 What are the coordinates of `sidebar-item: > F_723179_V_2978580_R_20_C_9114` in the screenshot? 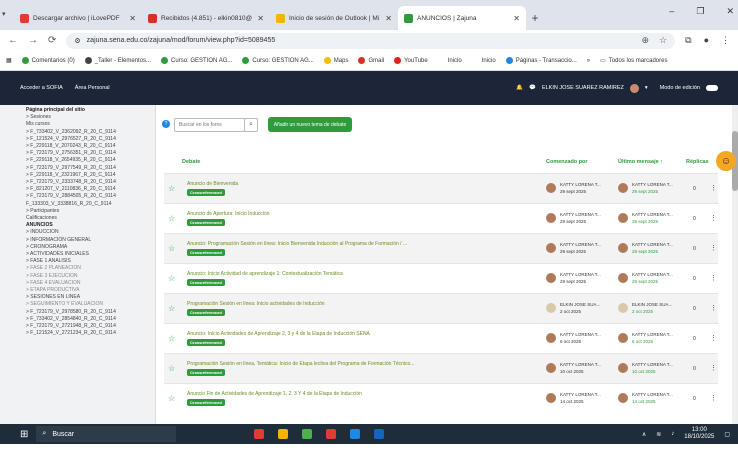 It's located at (90, 312).